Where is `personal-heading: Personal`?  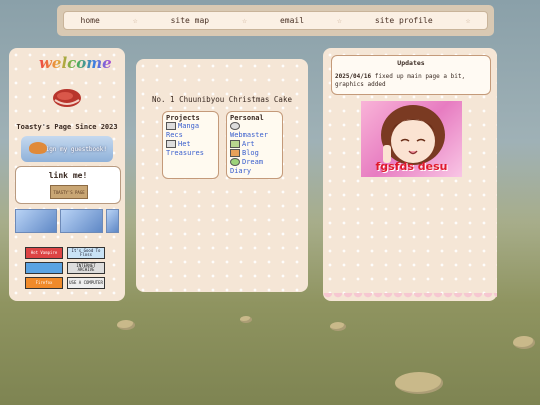 personal-heading: Personal is located at coordinates (247, 118).